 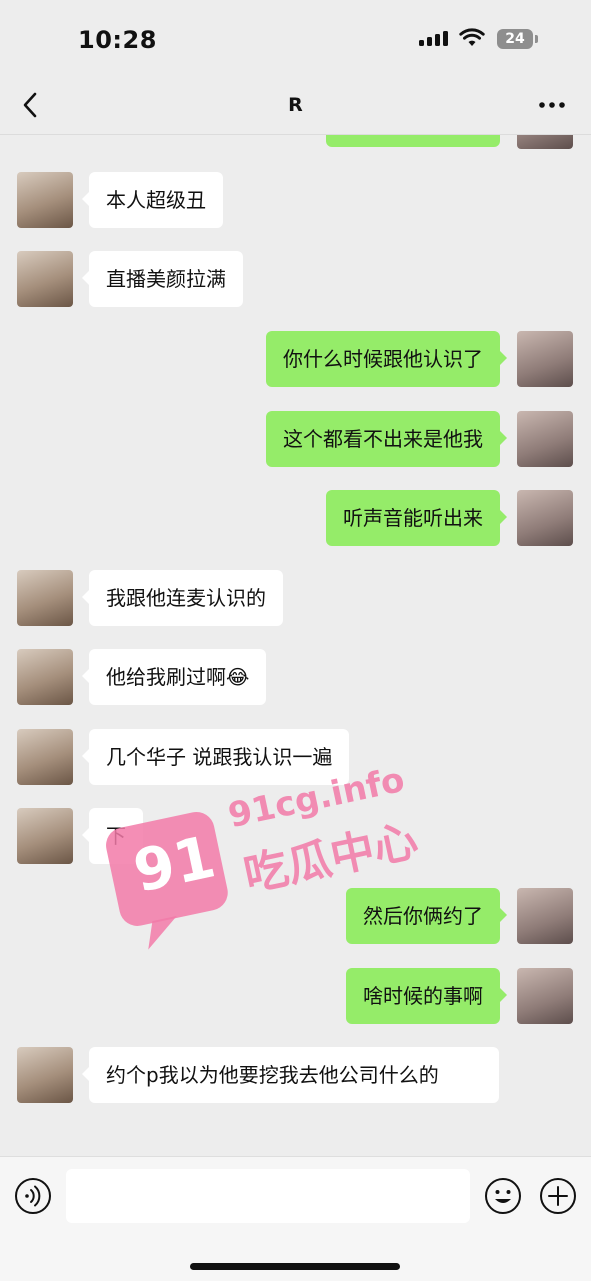 I want to click on laughing-emoji-icon: 😂, so click(x=238, y=677).